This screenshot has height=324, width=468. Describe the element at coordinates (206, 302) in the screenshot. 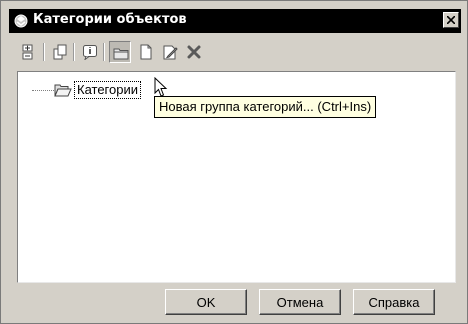

I see `ok-button: OK` at that location.